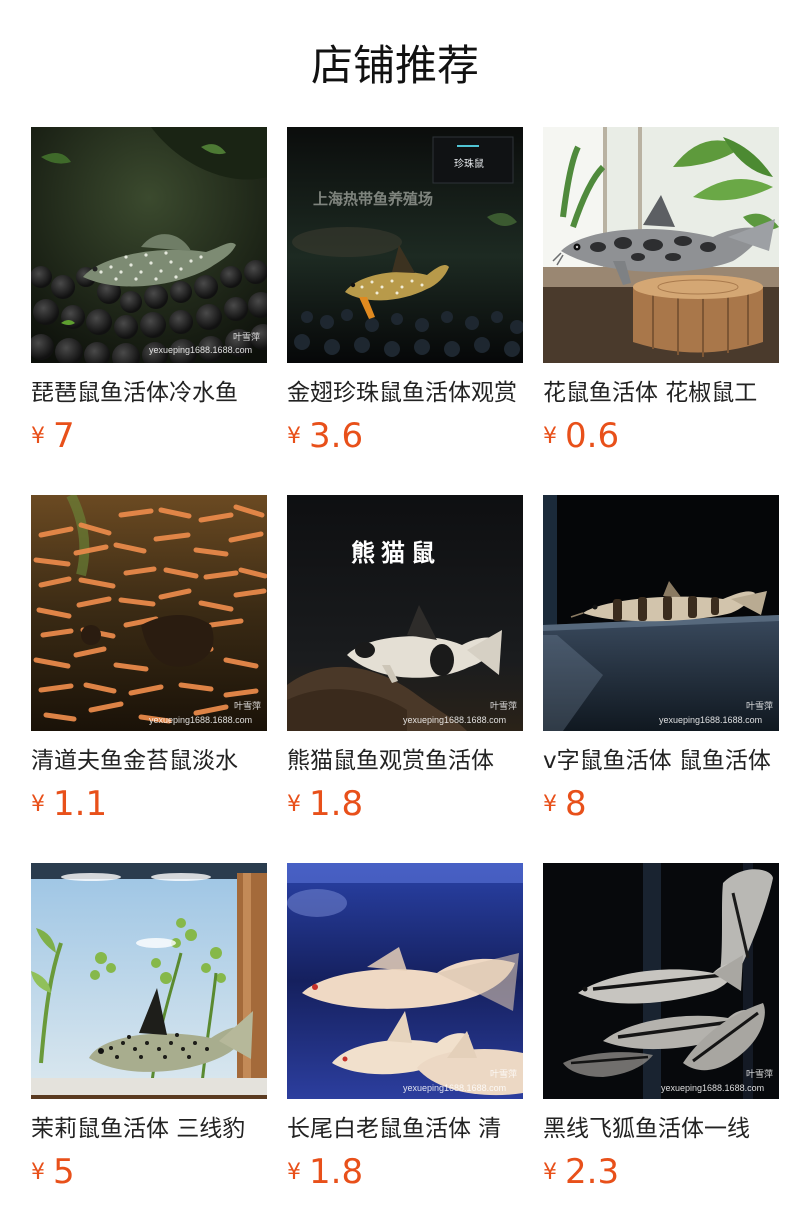  What do you see at coordinates (394, 65) in the screenshot?
I see `page-title: 店铺推荐` at bounding box center [394, 65].